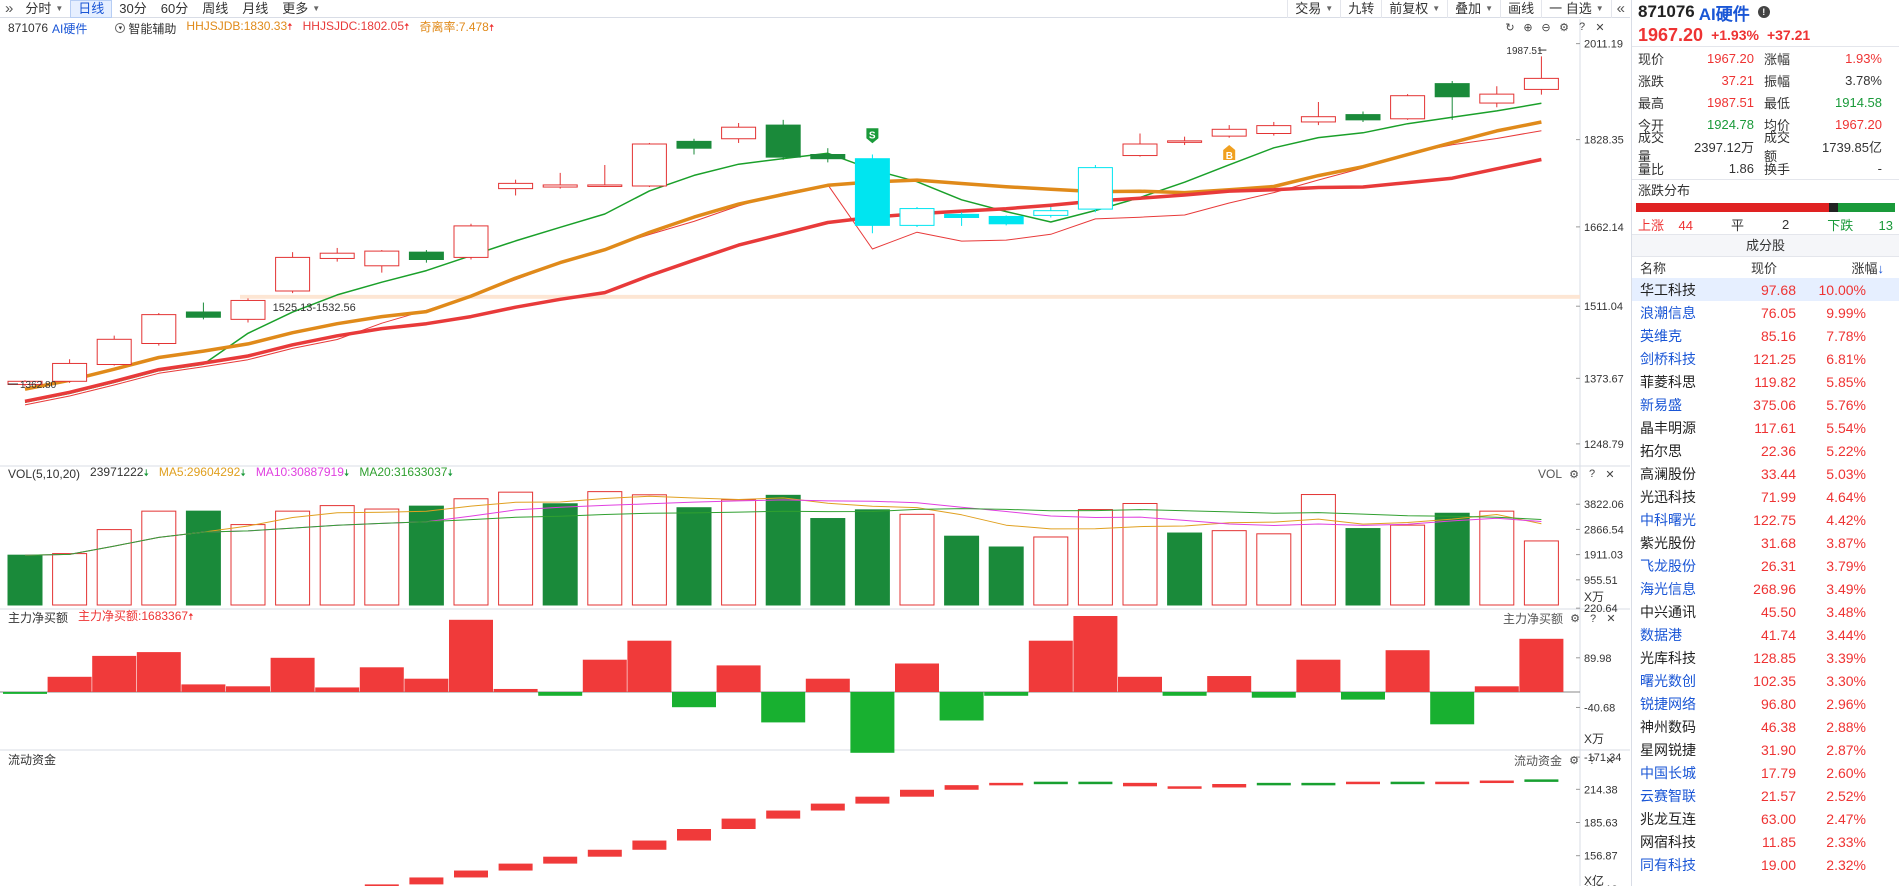 The height and width of the screenshot is (886, 1899). I want to click on assist-toggle: ▾ 智能辅助, so click(145, 28).